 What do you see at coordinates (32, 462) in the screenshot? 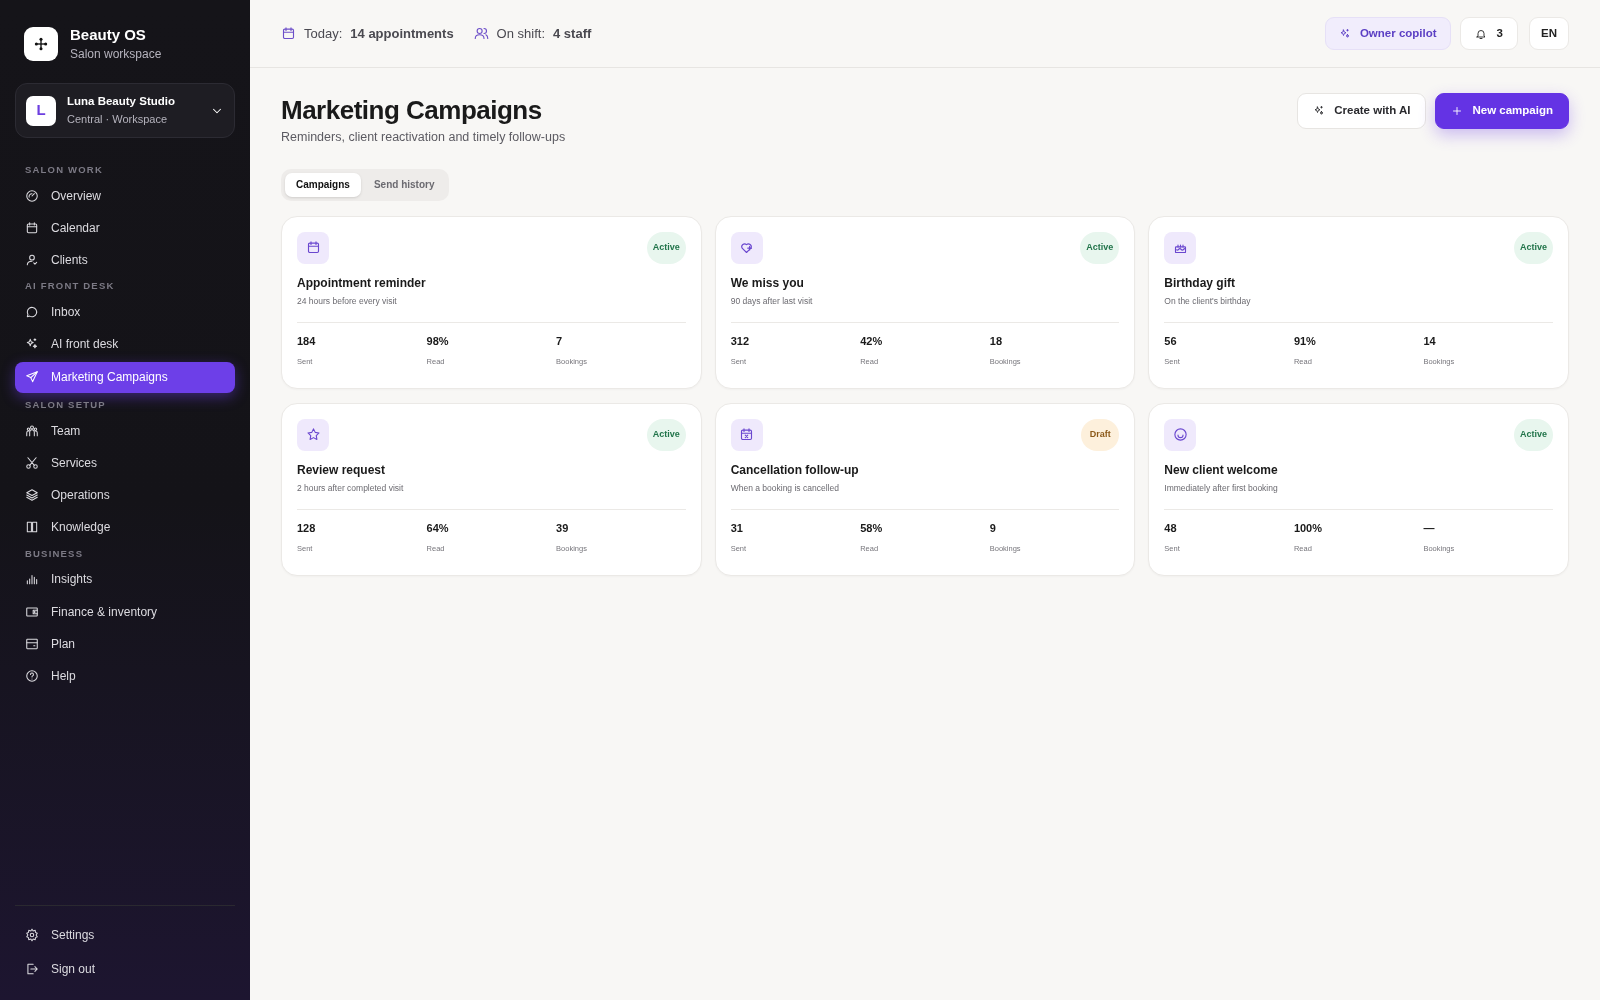
I see `scissors-icon` at bounding box center [32, 462].